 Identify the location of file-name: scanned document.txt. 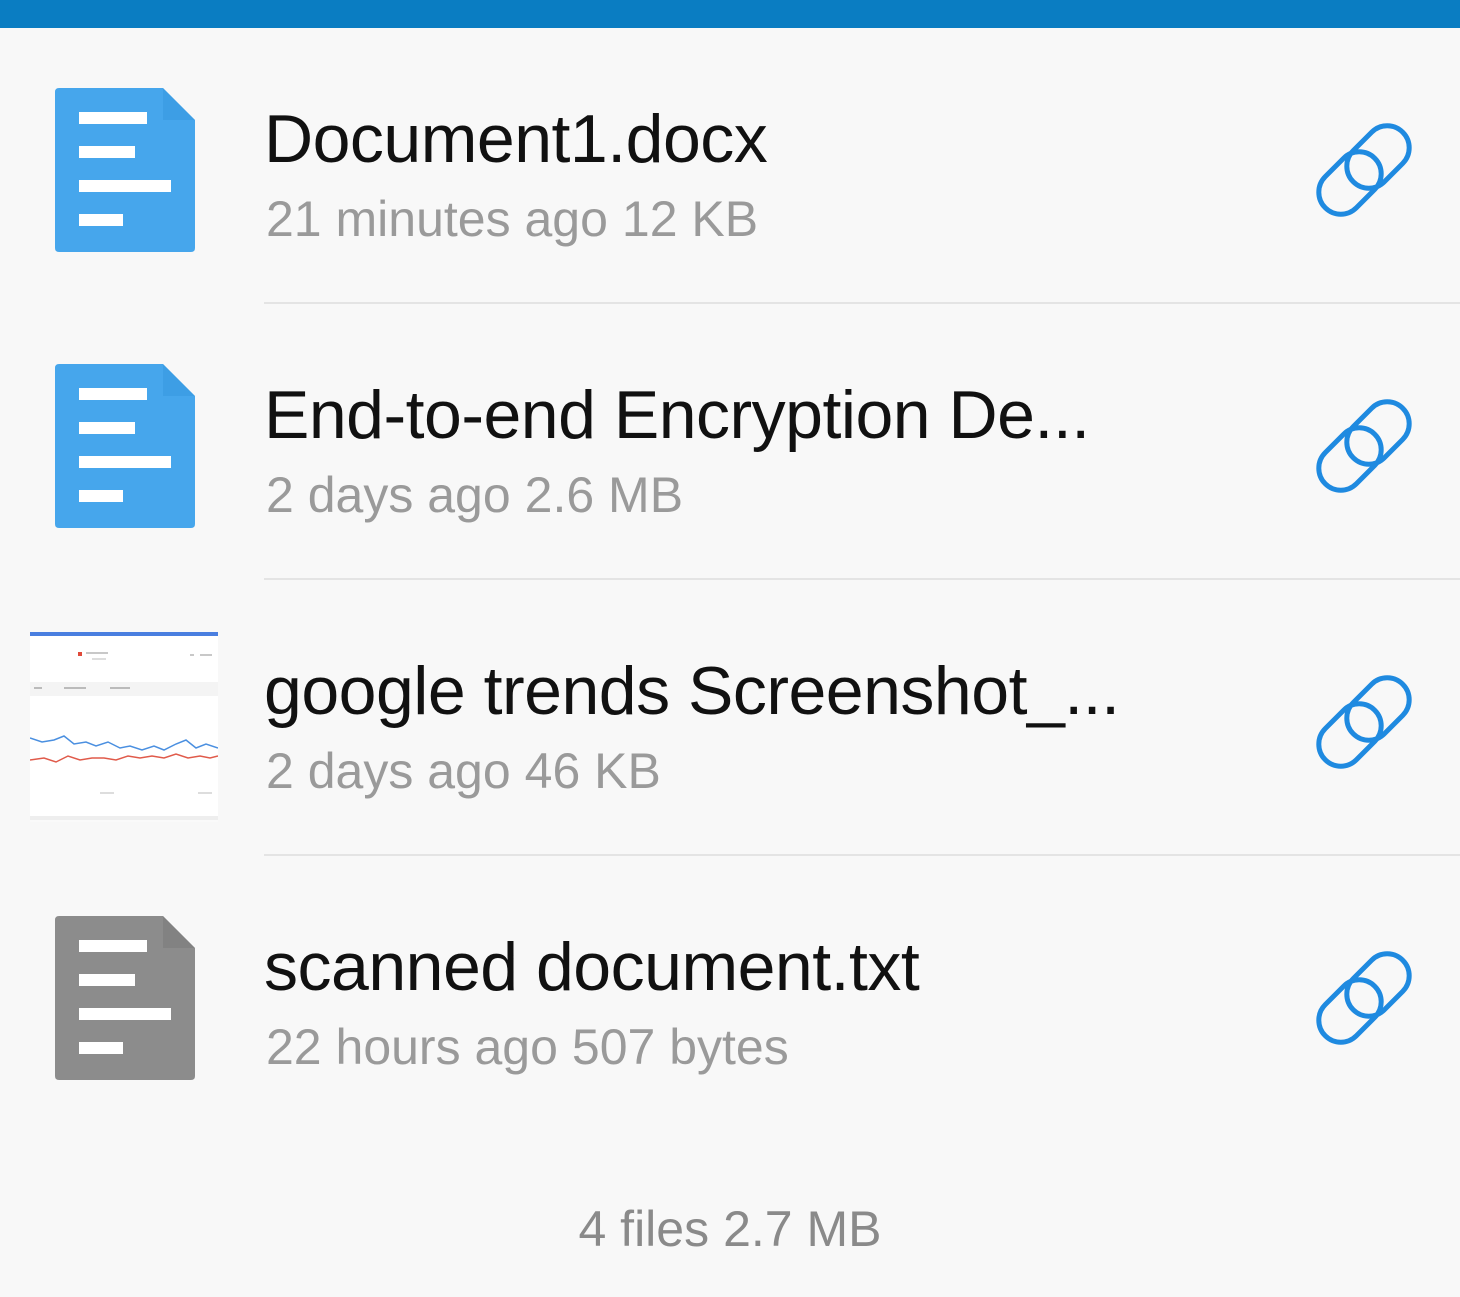
(592, 967).